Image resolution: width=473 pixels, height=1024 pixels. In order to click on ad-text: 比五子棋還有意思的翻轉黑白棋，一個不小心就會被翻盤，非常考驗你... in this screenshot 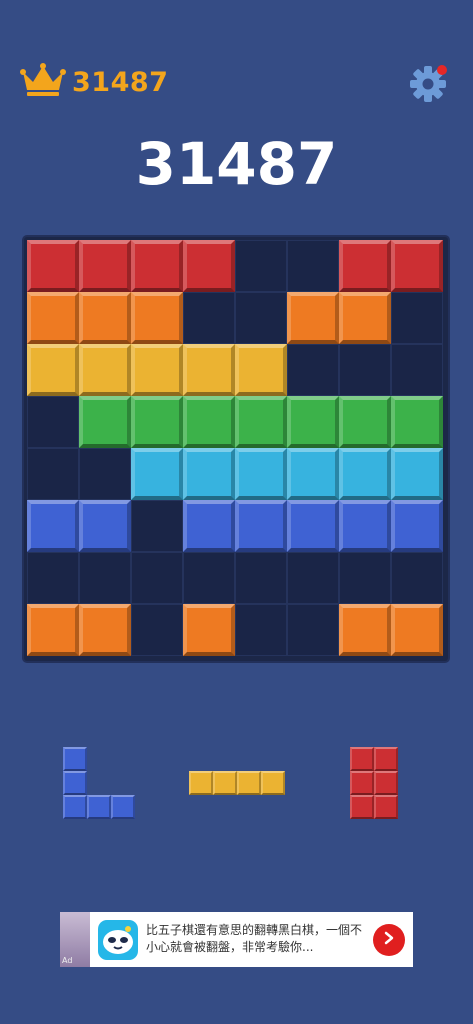, I will do `click(254, 938)`.